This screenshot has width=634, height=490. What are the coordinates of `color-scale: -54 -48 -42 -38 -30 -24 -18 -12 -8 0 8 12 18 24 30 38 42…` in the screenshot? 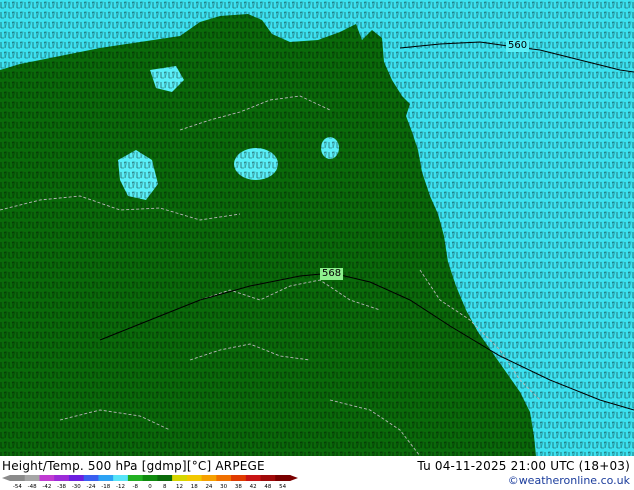 It's located at (150, 482).